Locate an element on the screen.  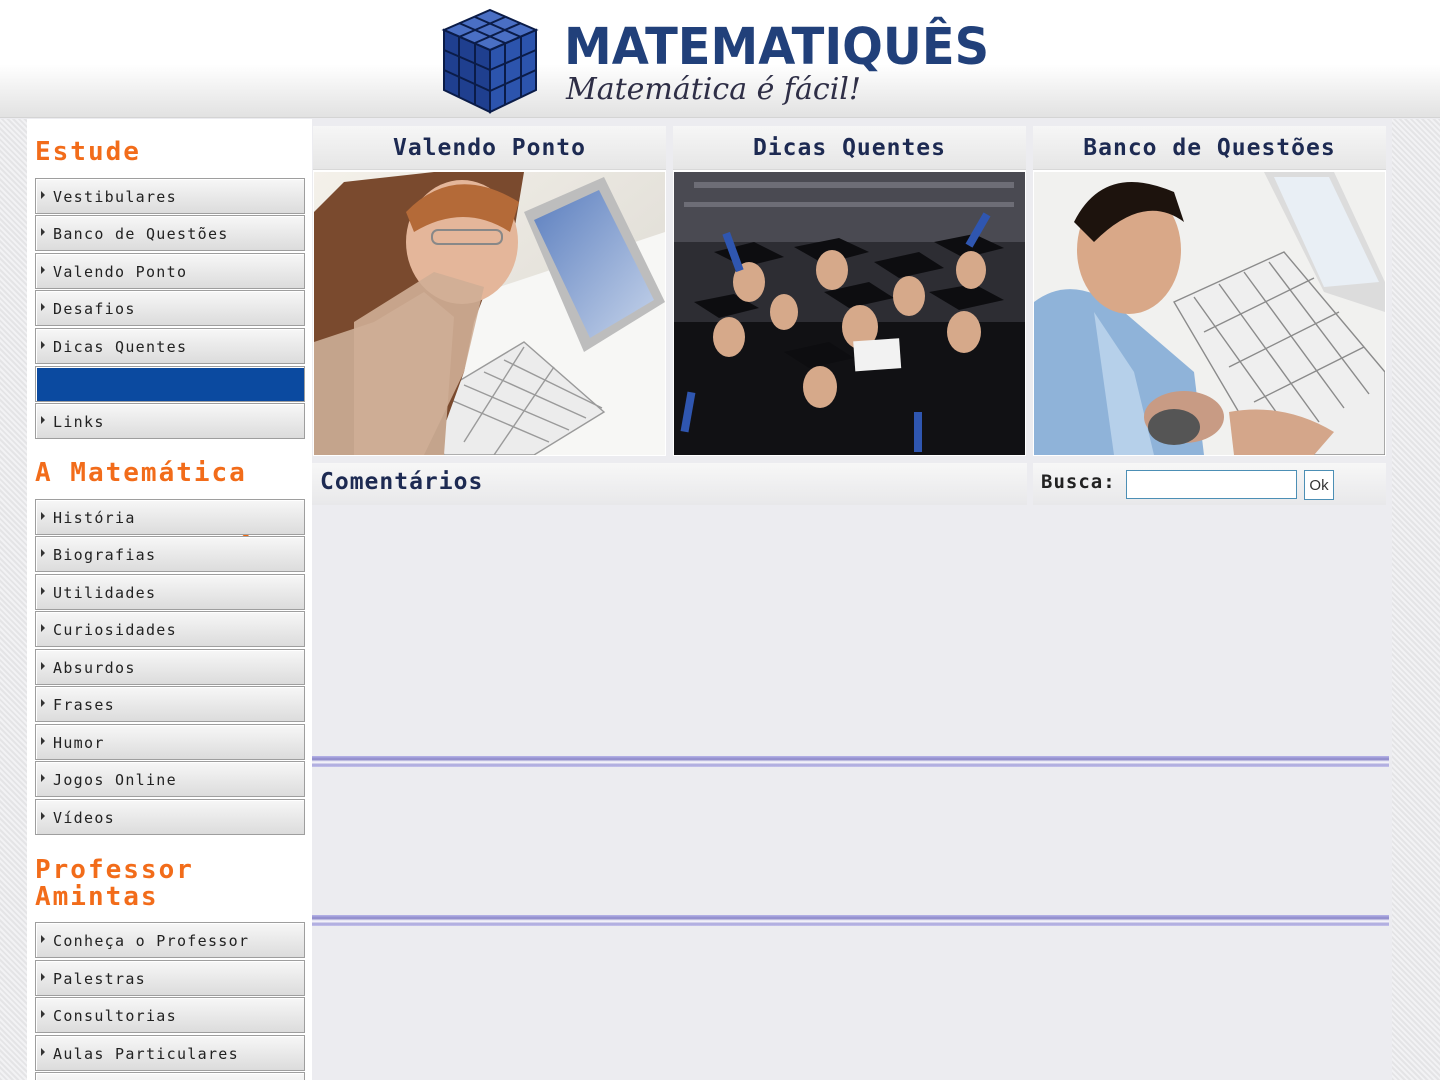
site-title: MATEMATIQUÊS is located at coordinates (776, 47).